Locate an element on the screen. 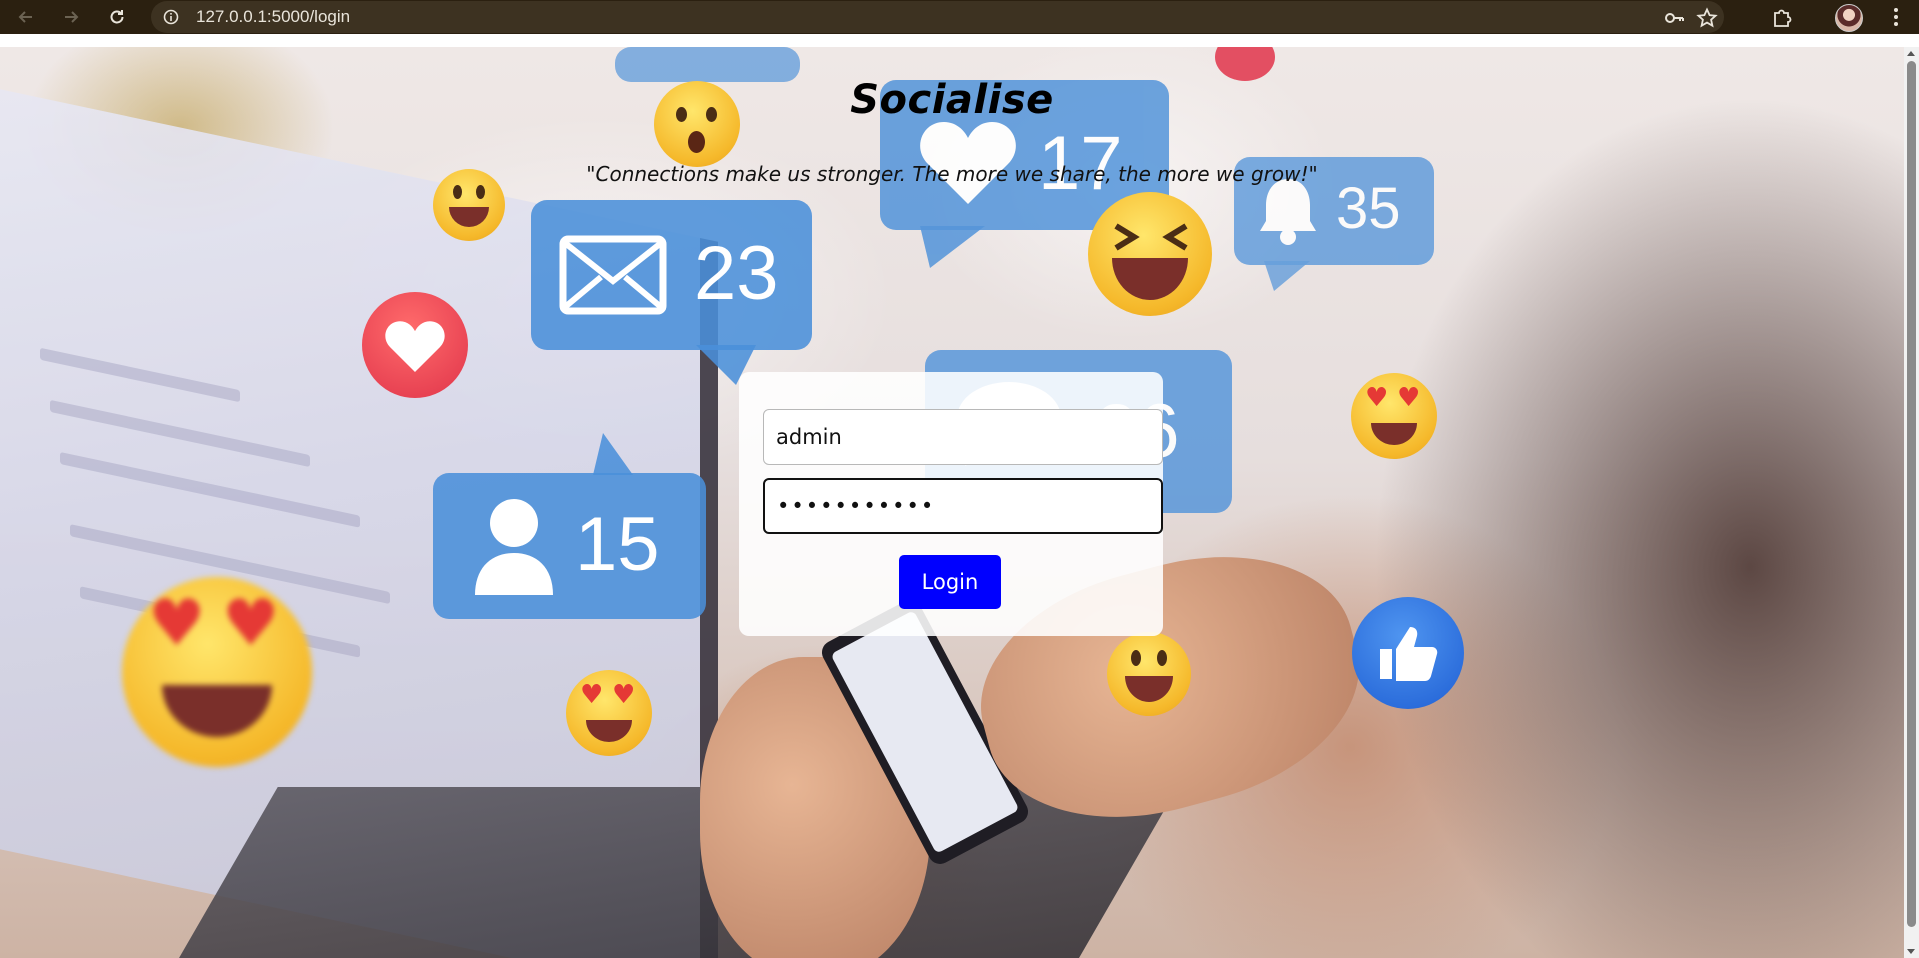 The image size is (1919, 958). puzzle-icon is located at coordinates (1782, 17).